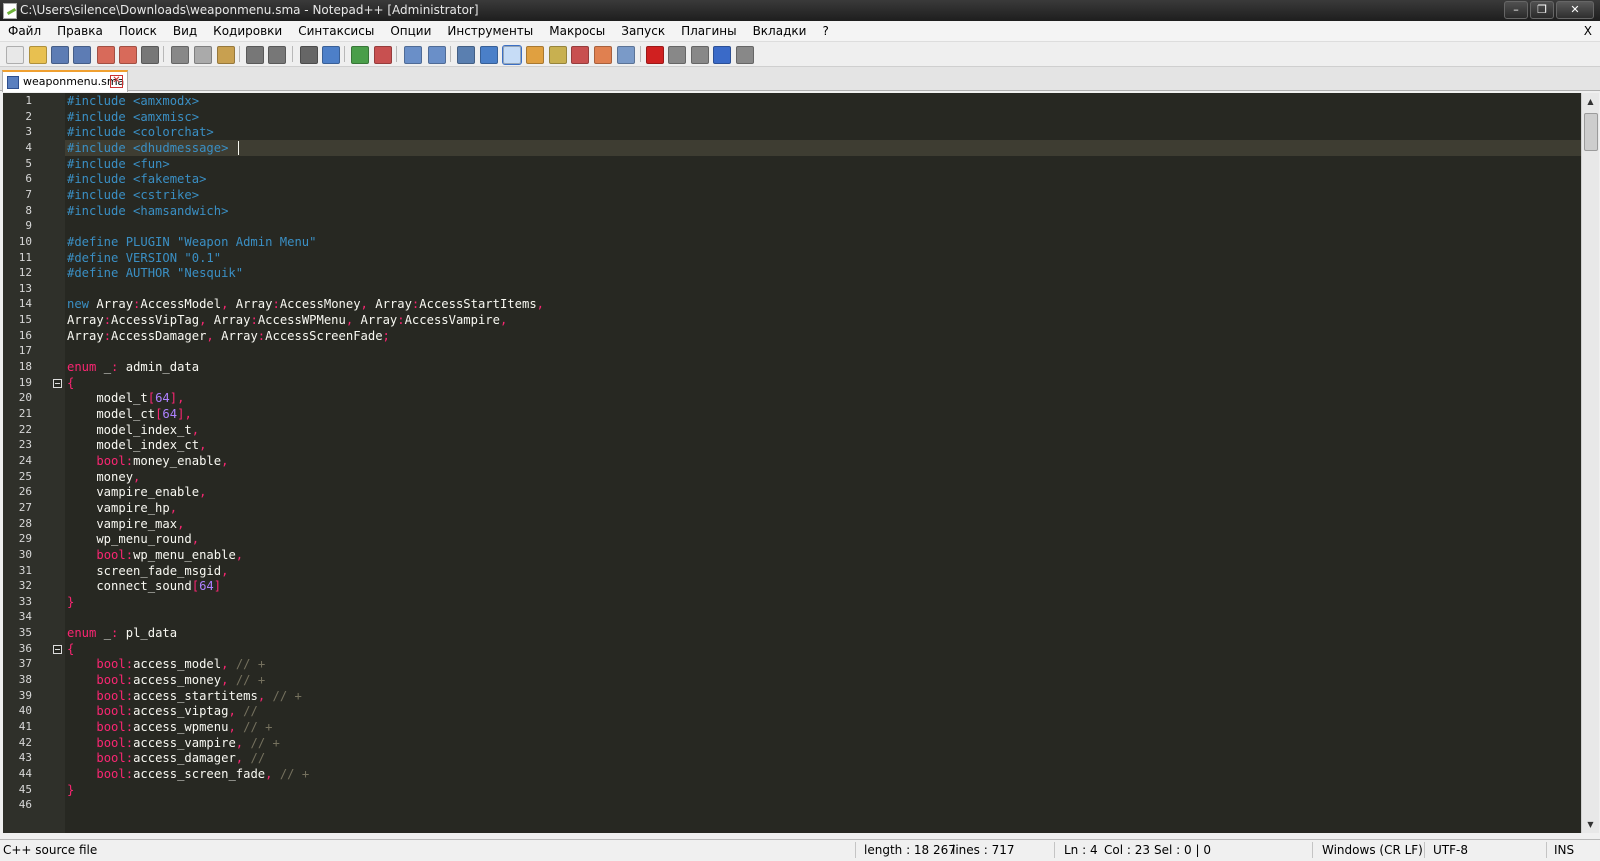  I want to click on minimize-button: –, so click(1516, 10).